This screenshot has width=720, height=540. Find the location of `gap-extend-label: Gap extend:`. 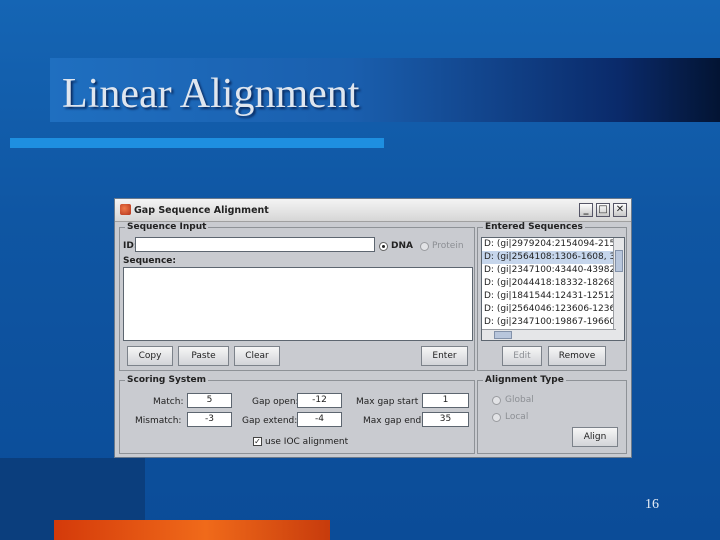

gap-extend-label: Gap extend: is located at coordinates (270, 421).